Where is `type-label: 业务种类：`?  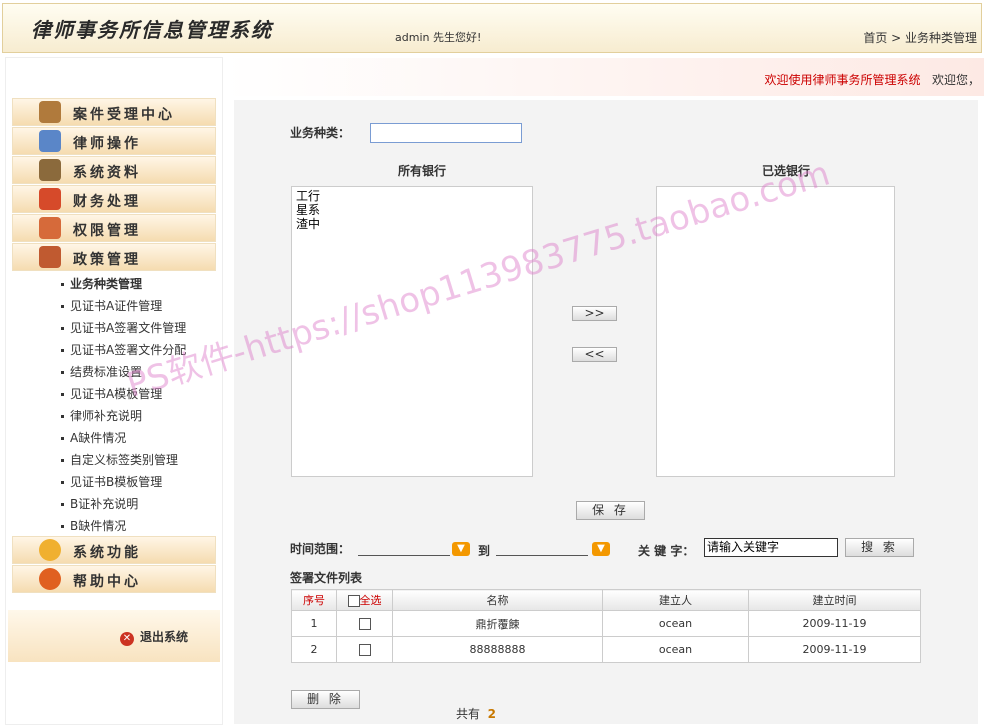 type-label: 业务种类： is located at coordinates (320, 133).